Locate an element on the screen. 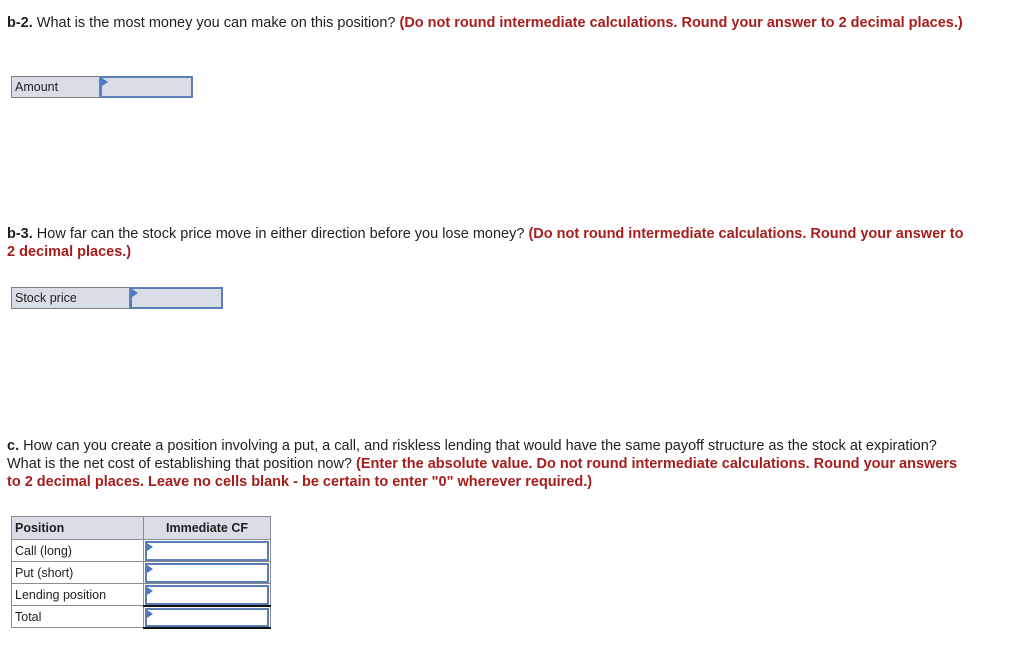  amount-input-cell is located at coordinates (146, 87).